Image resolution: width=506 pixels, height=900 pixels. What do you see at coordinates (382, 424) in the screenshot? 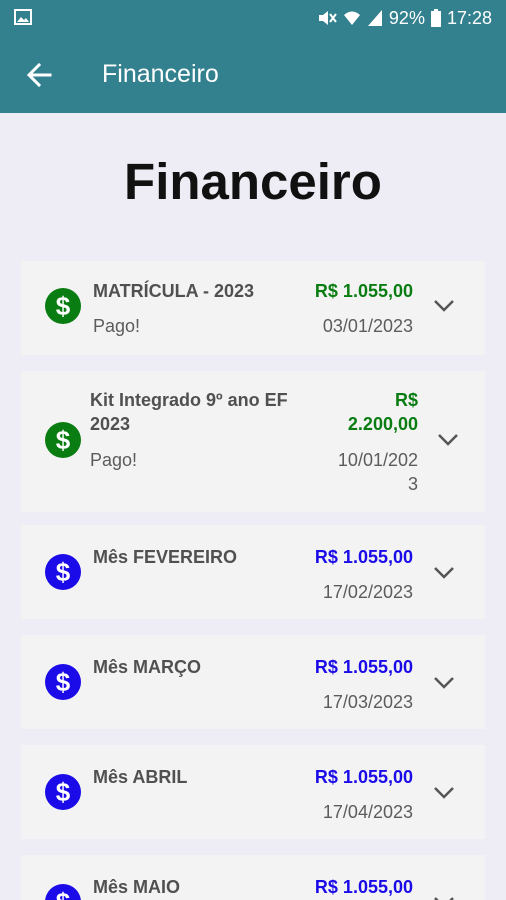
I see `payment-amount-line: 2.200,00` at bounding box center [382, 424].